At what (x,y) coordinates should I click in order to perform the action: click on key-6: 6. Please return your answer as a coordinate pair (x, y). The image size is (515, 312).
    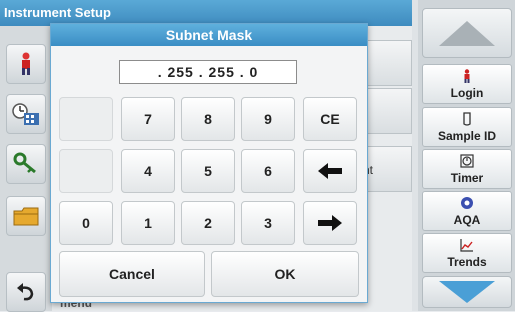
    Looking at the image, I should click on (268, 171).